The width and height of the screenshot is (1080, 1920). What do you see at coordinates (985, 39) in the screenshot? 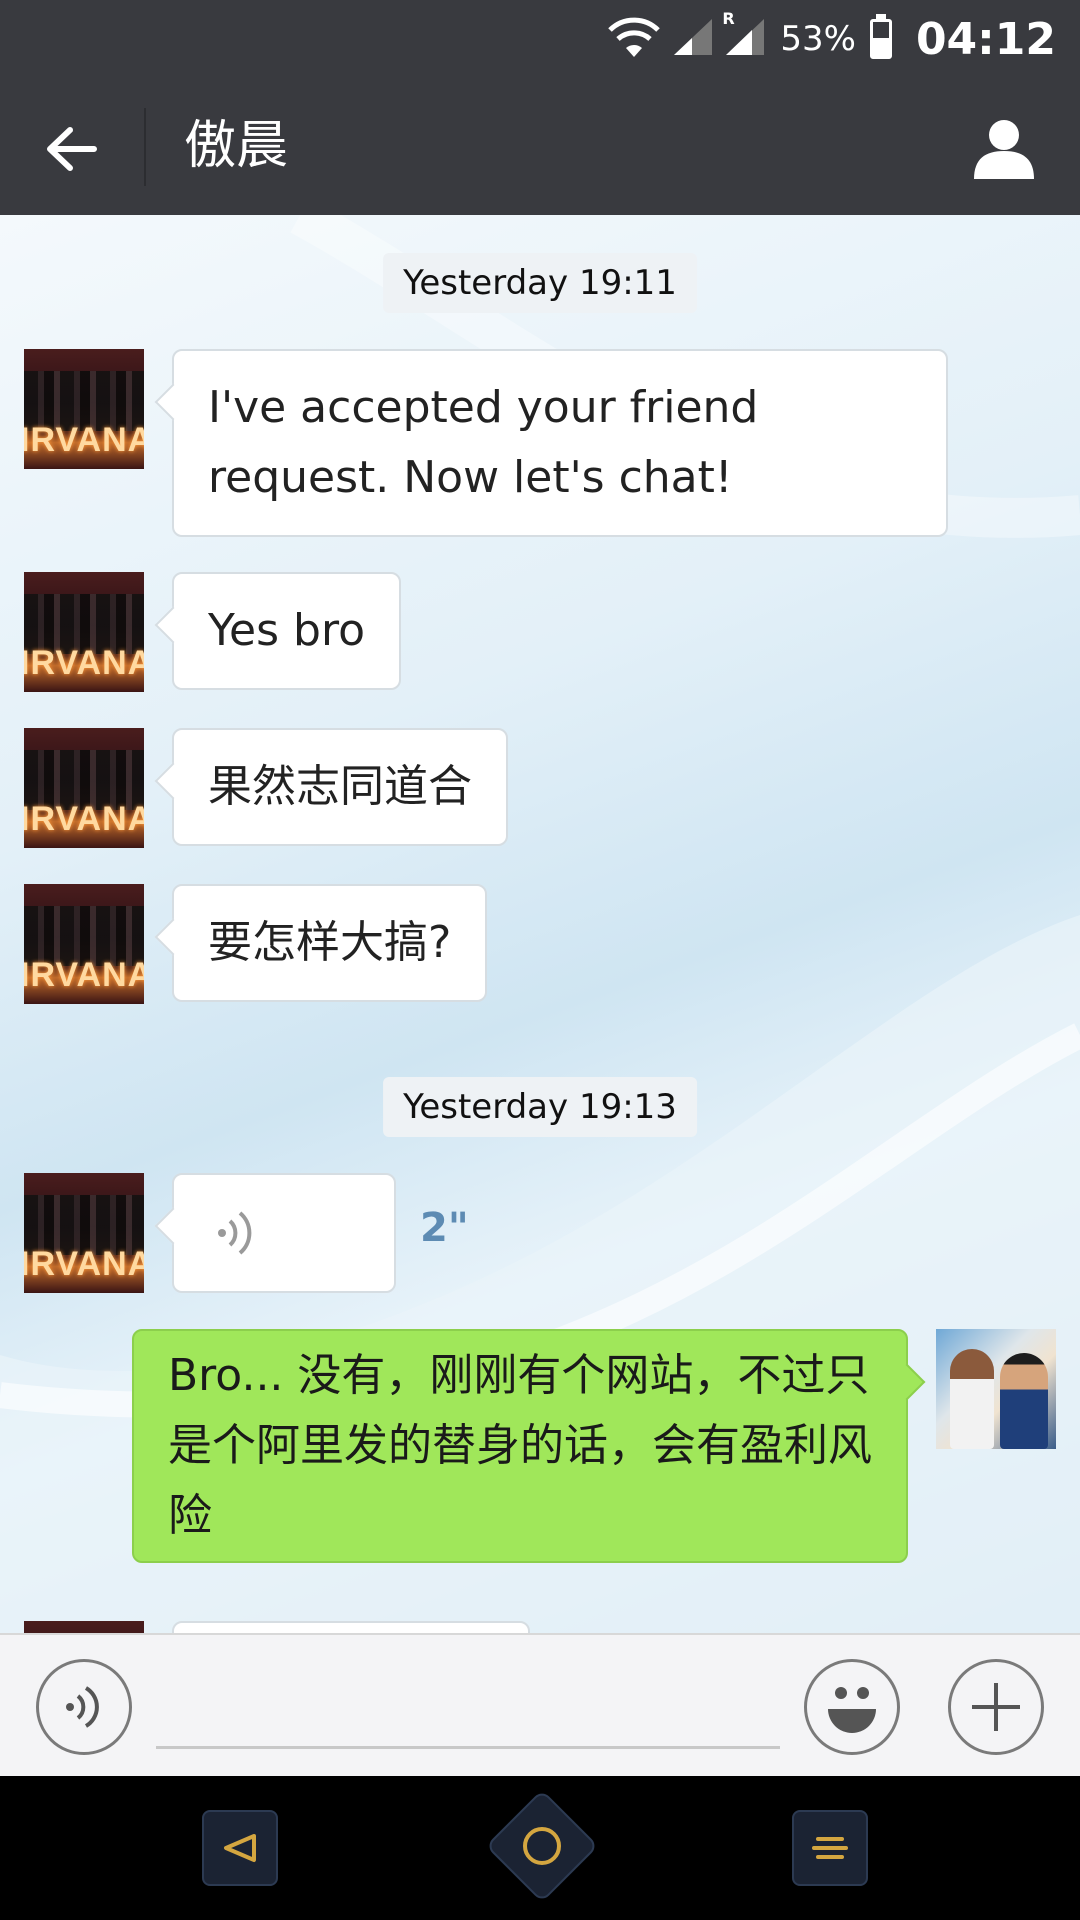
I see `clock: 04:12` at bounding box center [985, 39].